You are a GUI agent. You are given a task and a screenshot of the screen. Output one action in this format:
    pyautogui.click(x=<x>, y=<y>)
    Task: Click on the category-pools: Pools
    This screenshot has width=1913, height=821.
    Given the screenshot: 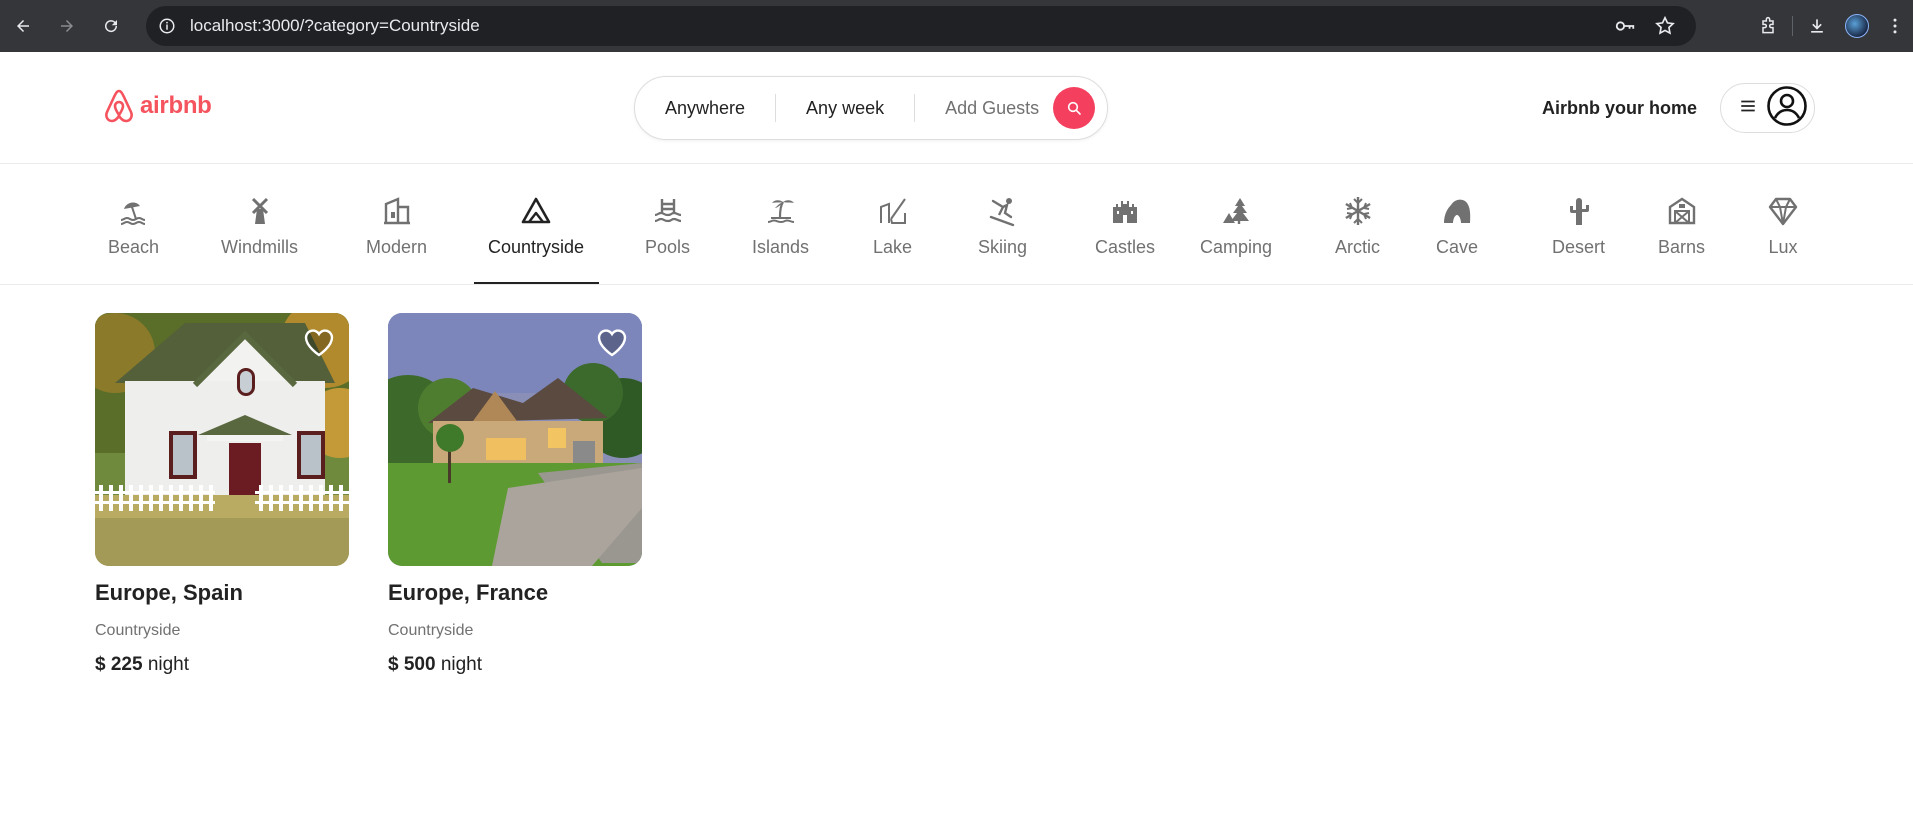 What is the action you would take?
    pyautogui.click(x=667, y=226)
    